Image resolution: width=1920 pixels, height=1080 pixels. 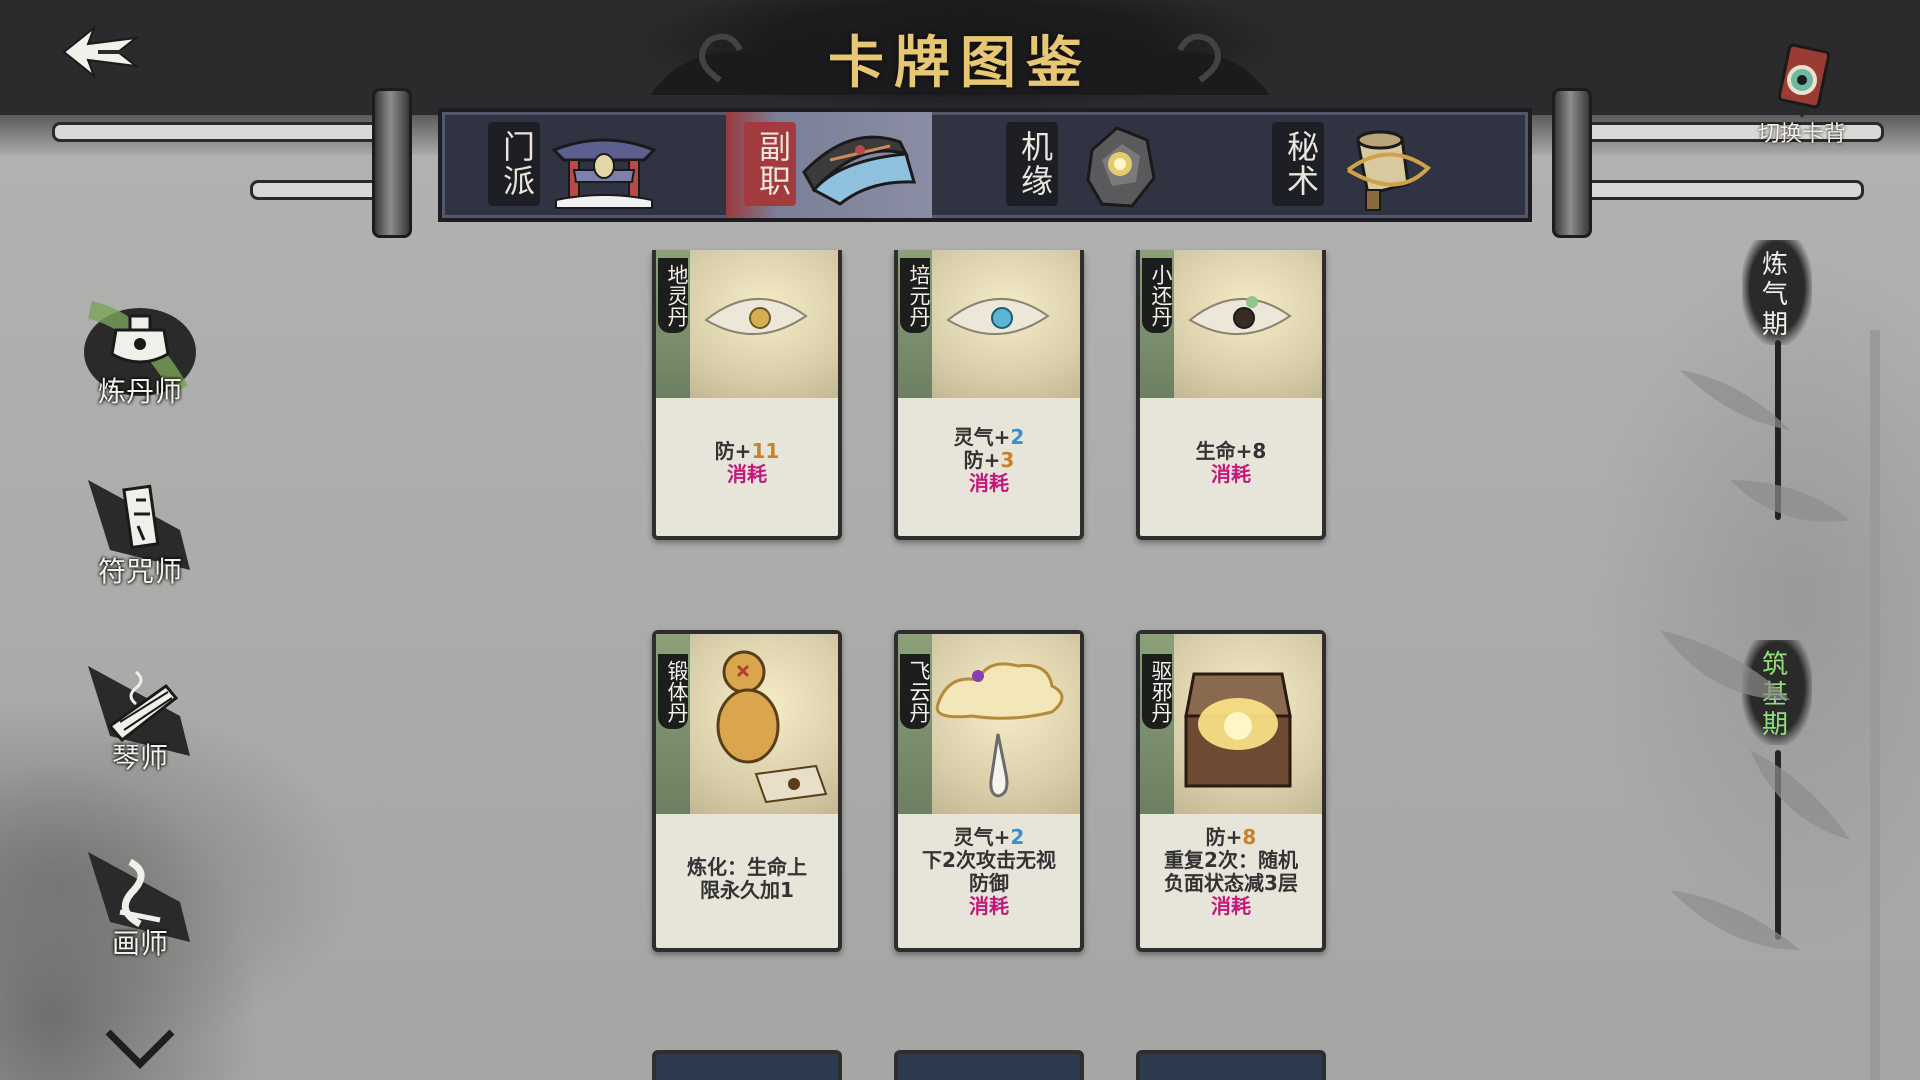 What do you see at coordinates (139, 391) in the screenshot?
I see `sidebar-item-label: 炼丹师` at bounding box center [139, 391].